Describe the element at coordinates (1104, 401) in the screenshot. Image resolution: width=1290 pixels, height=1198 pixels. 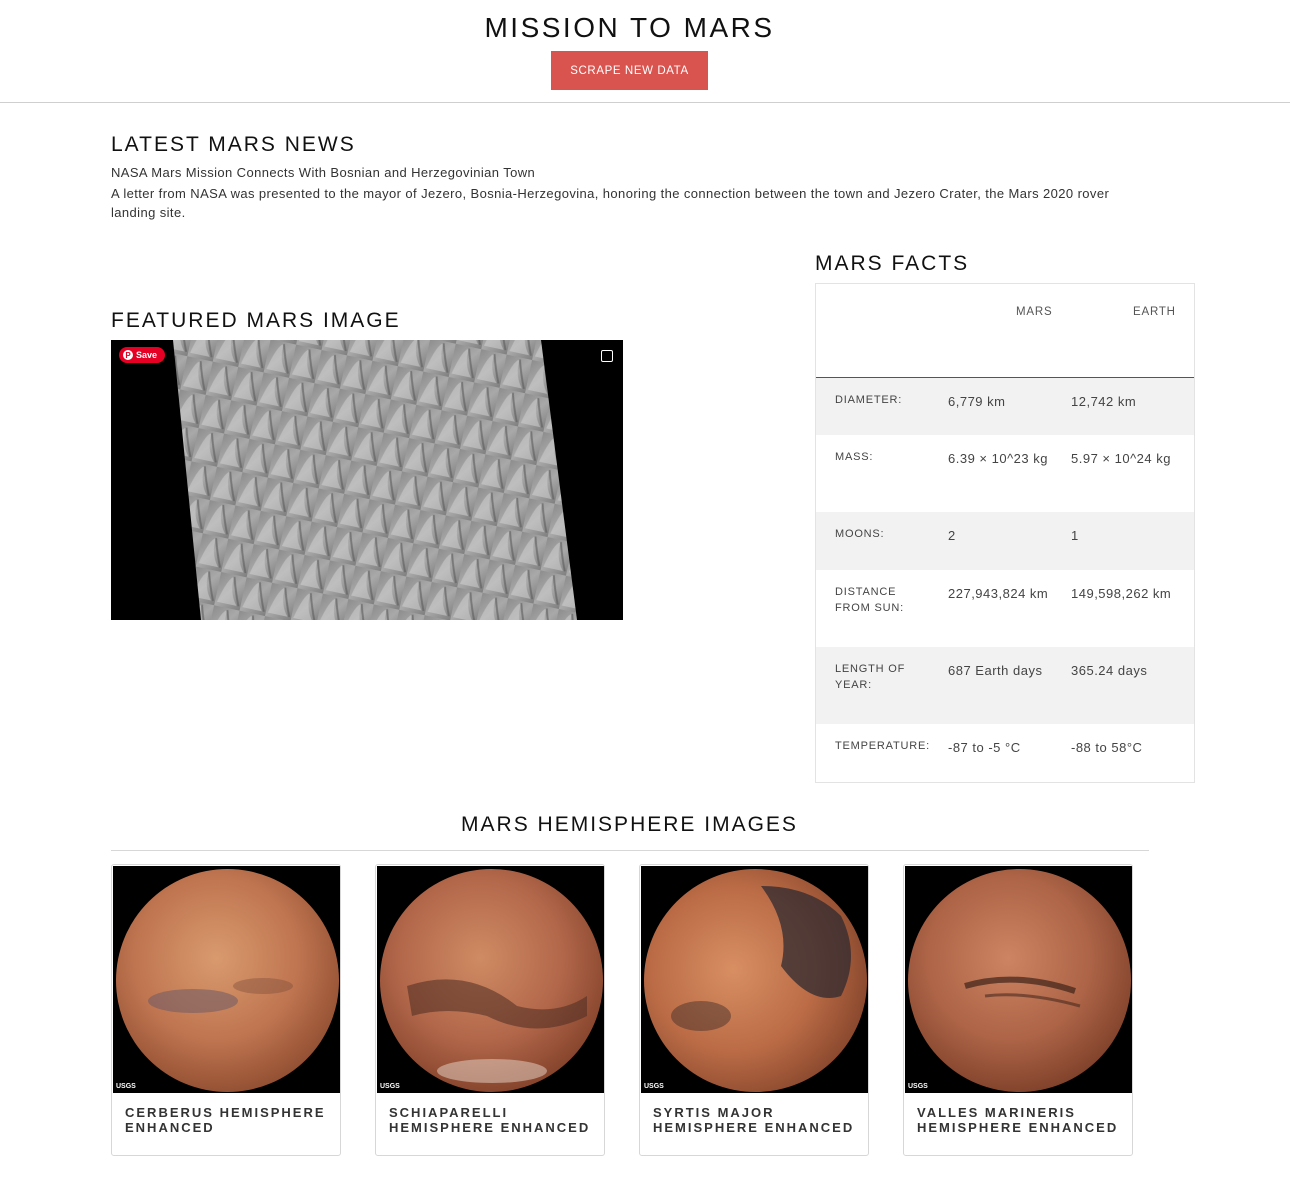
I see `fact-earth-value: 12,742 km` at that location.